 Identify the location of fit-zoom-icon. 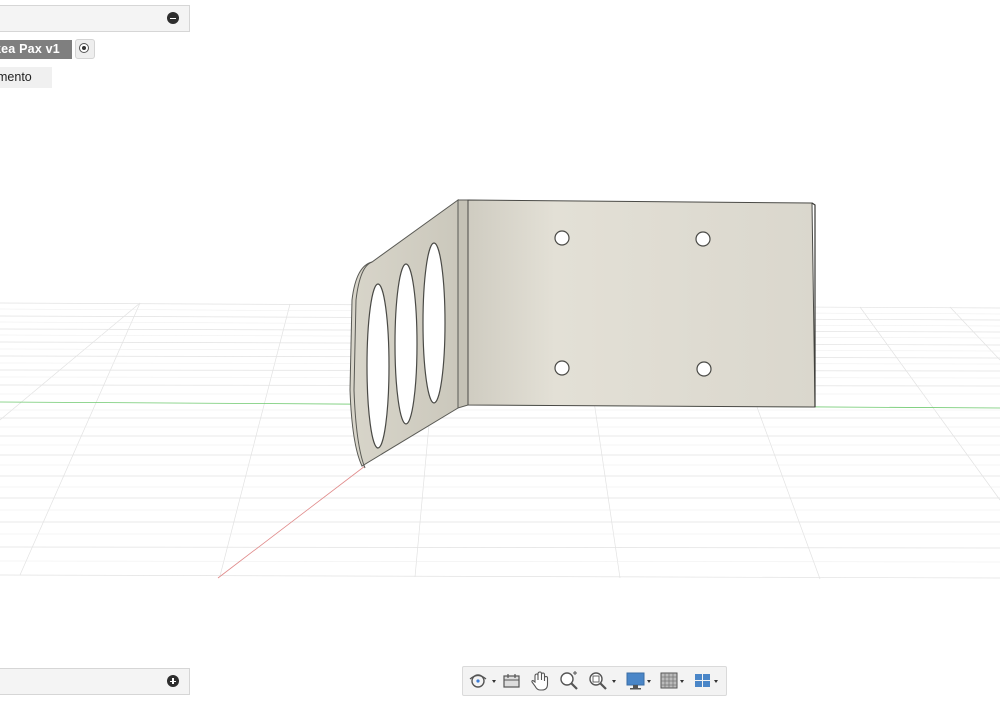
(602, 681).